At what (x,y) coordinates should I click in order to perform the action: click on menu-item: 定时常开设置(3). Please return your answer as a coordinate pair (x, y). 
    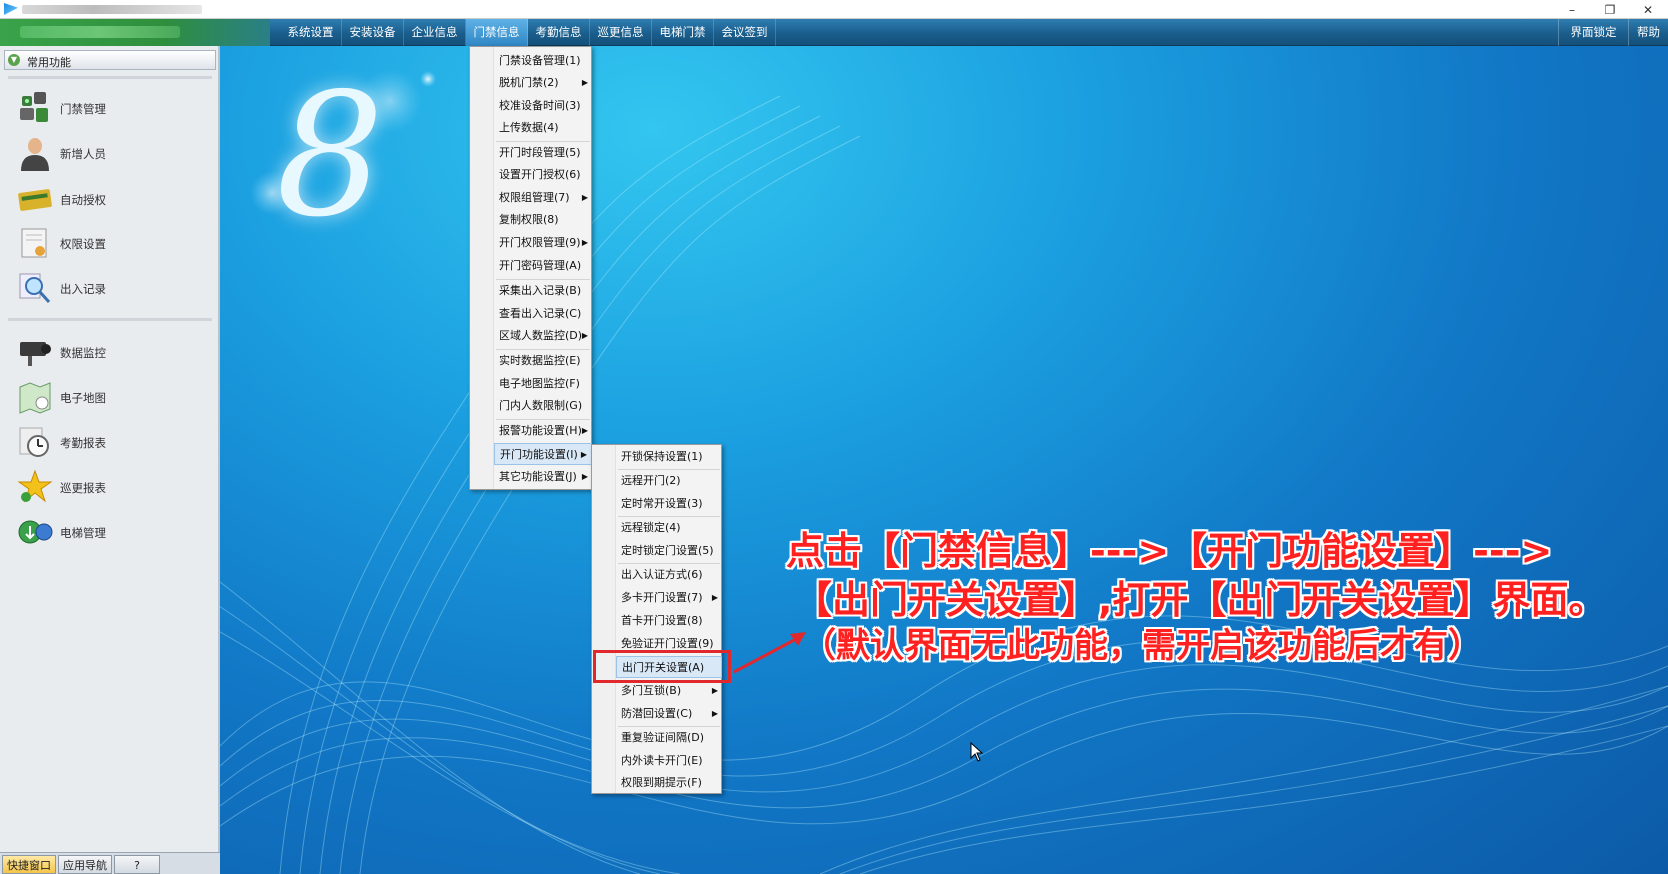
    Looking at the image, I should click on (669, 504).